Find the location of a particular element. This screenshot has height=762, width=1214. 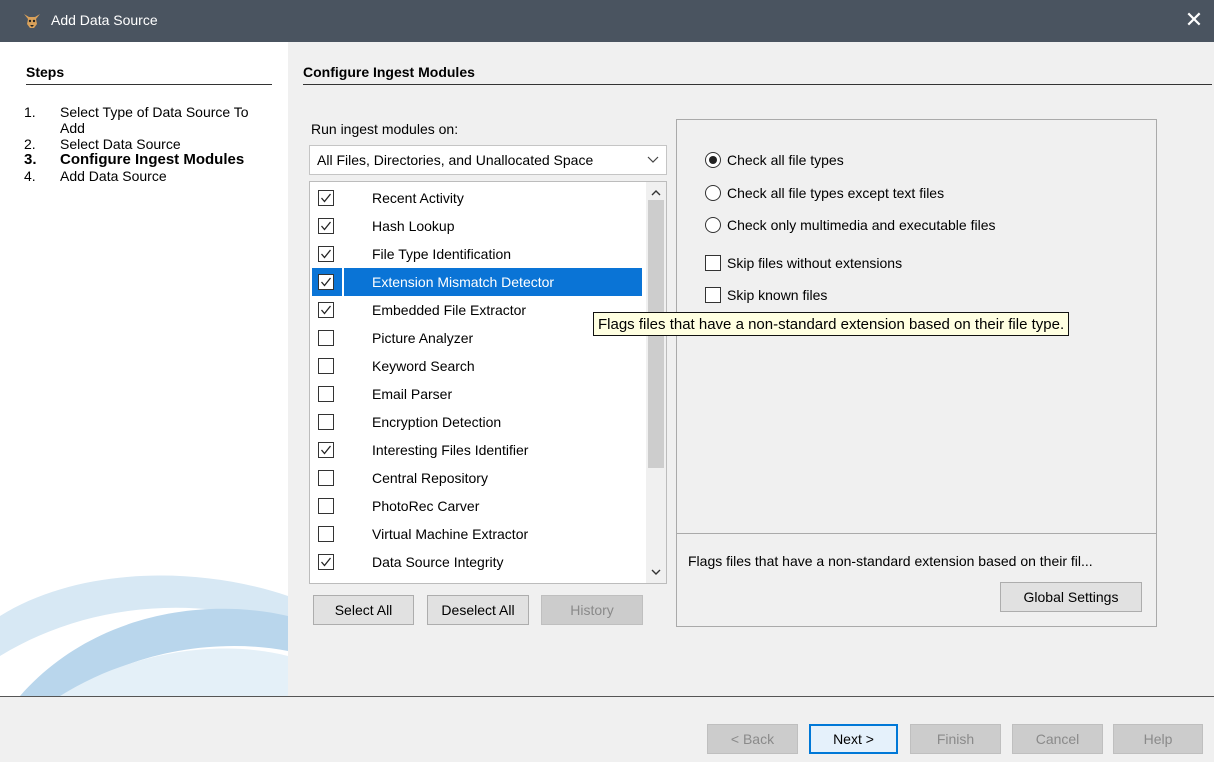

step-number: 1. is located at coordinates (30, 112).